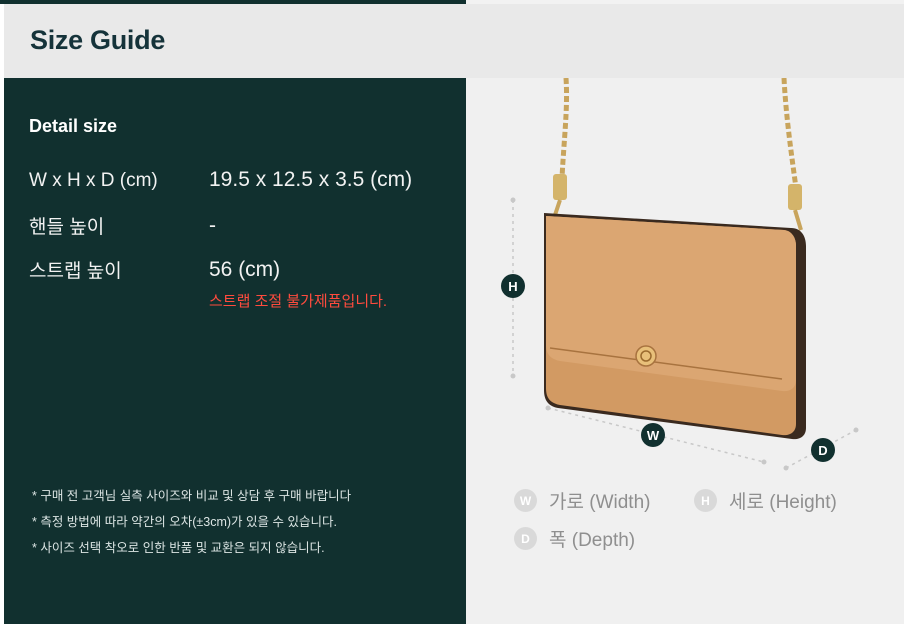 This screenshot has width=904, height=629. What do you see at coordinates (212, 225) in the screenshot?
I see `handle-height-value: -` at bounding box center [212, 225].